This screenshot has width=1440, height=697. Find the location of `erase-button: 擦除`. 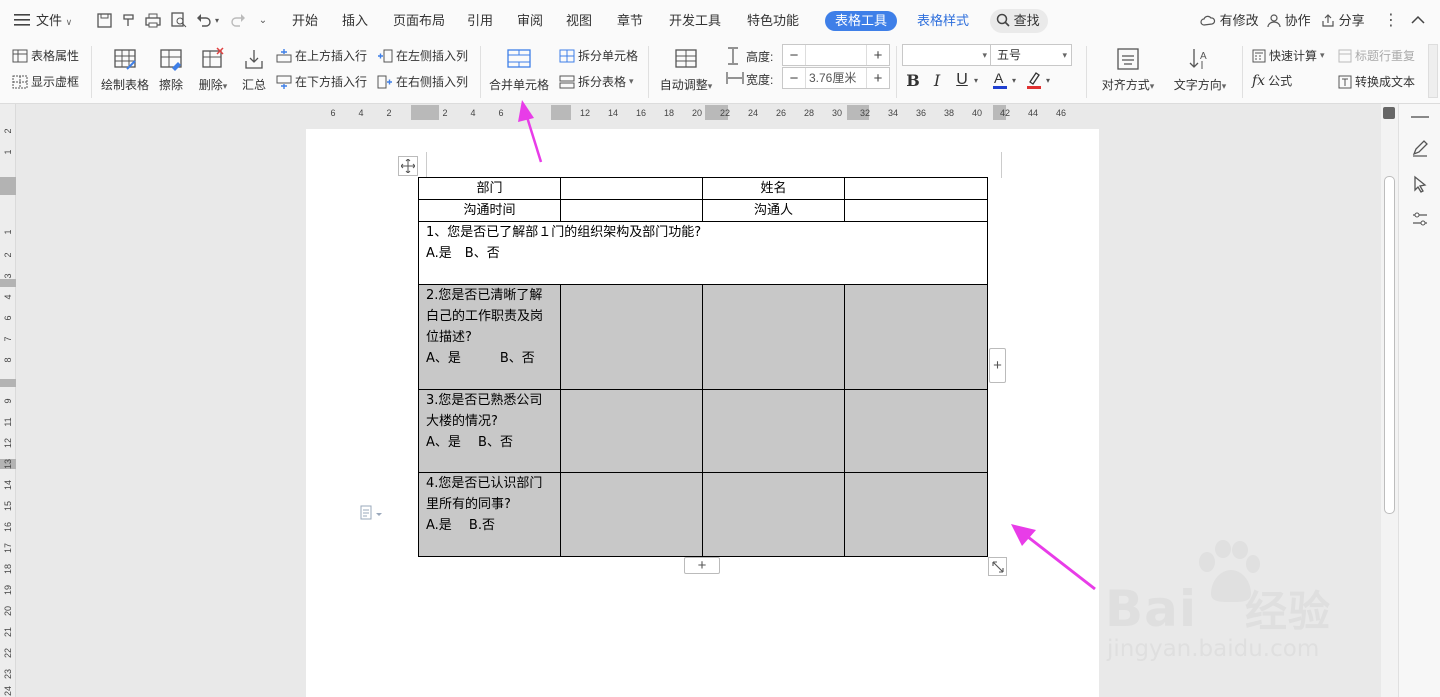

erase-button: 擦除 is located at coordinates (171, 69).